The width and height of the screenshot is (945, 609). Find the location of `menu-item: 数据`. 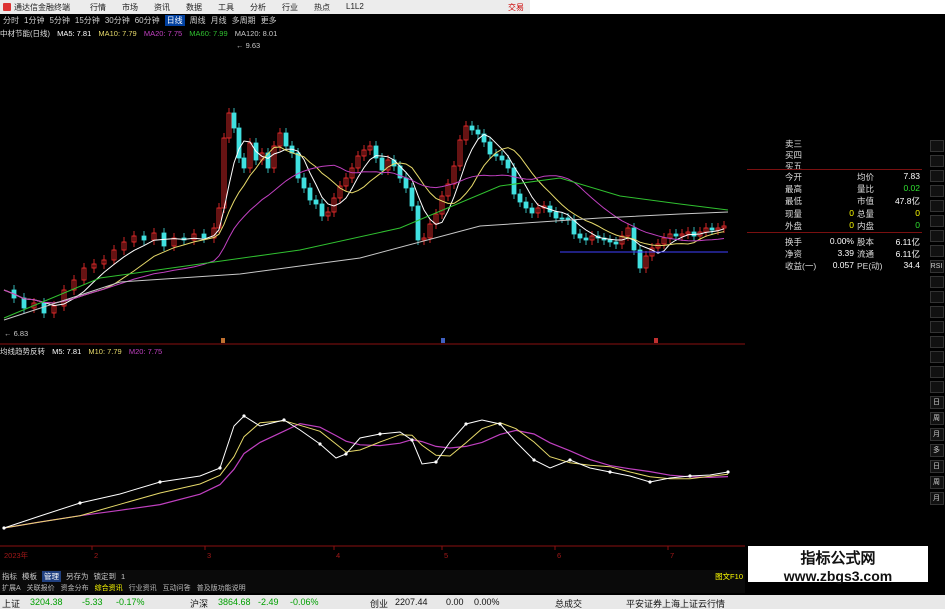

menu-item: 数据 is located at coordinates (194, 7).